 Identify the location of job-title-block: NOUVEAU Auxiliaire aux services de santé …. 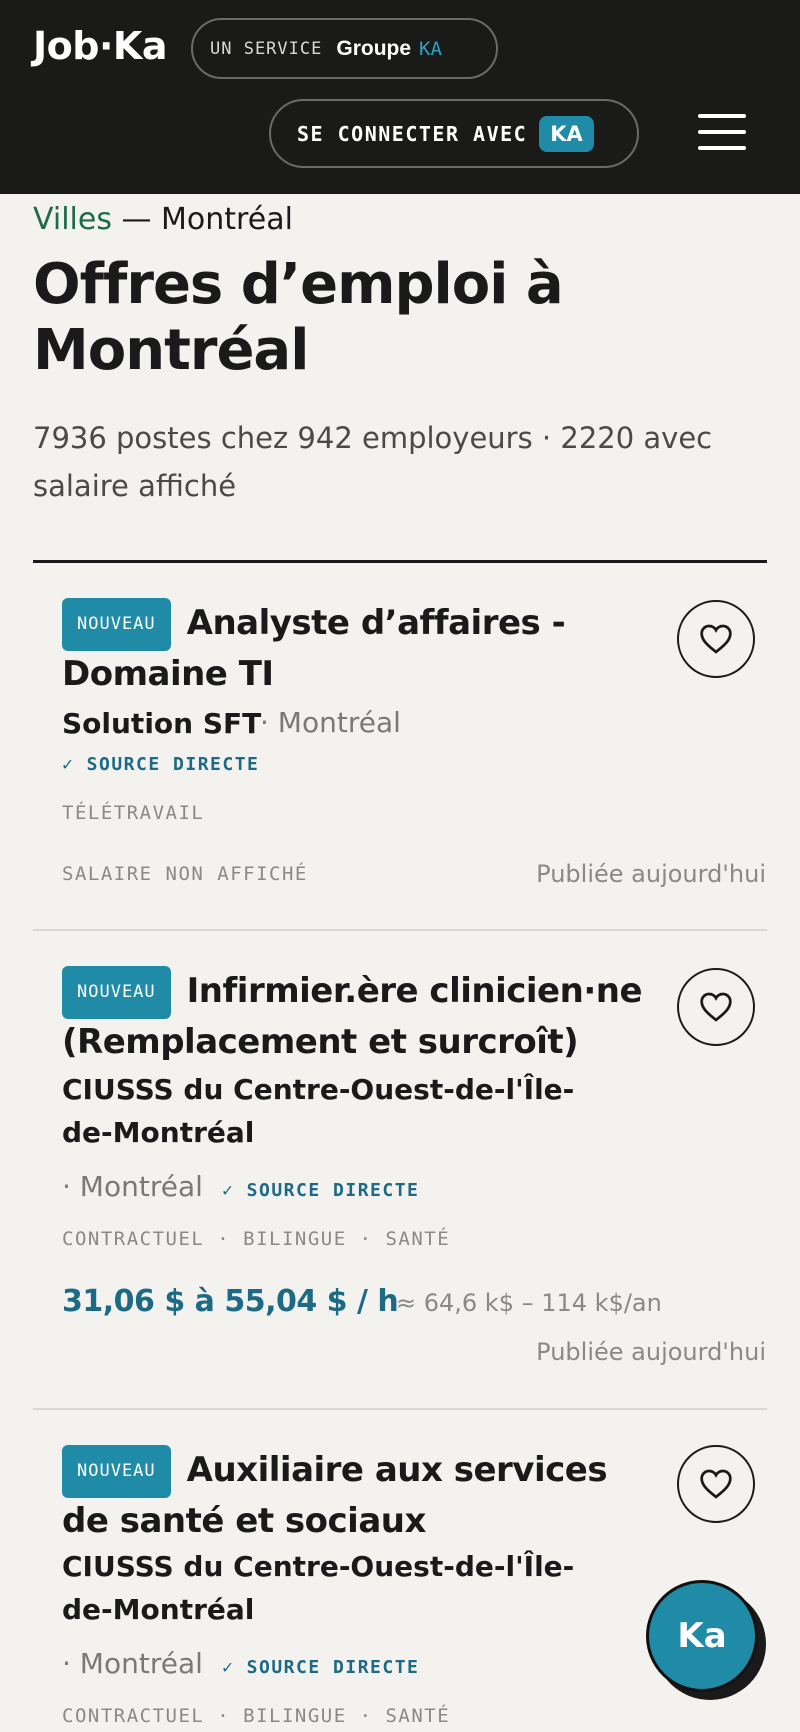
(357, 1494).